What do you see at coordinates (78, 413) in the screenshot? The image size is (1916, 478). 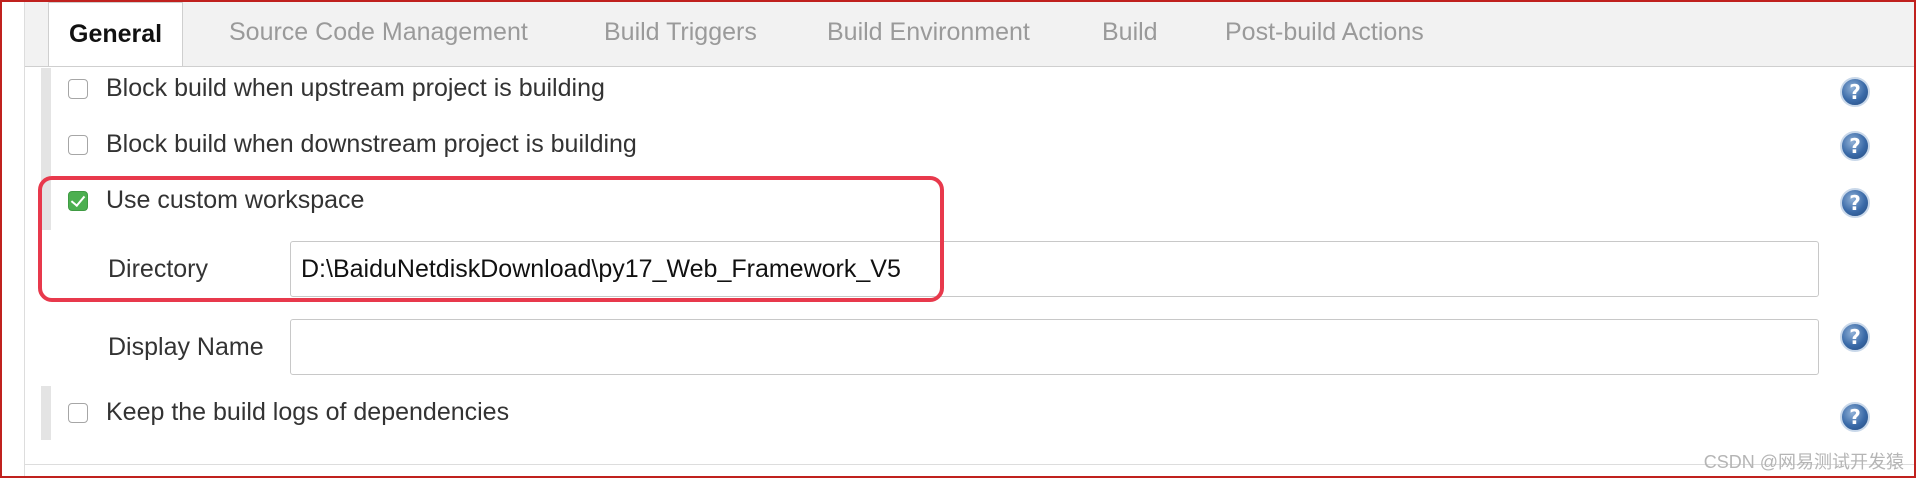 I see `keep-build-logs-checkbox` at bounding box center [78, 413].